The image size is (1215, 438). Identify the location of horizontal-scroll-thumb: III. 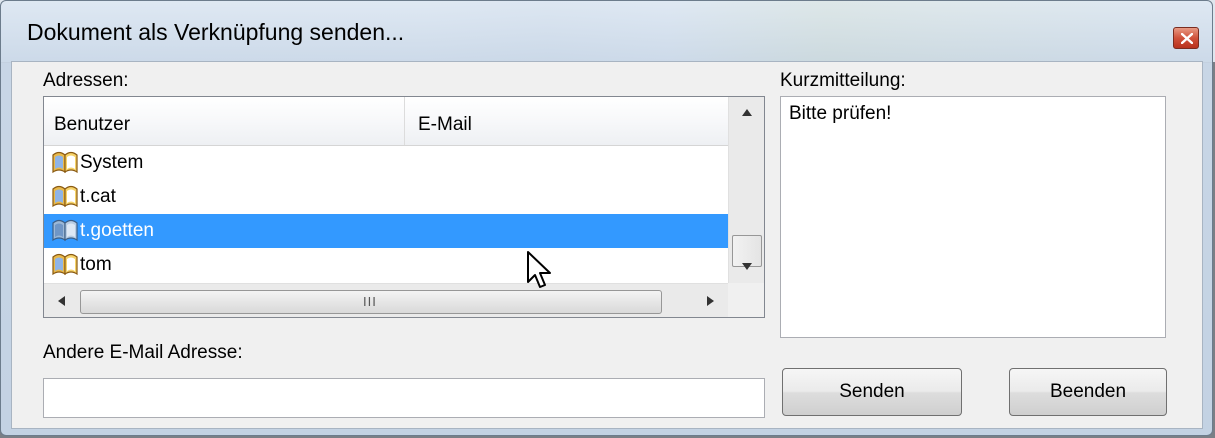
(371, 302).